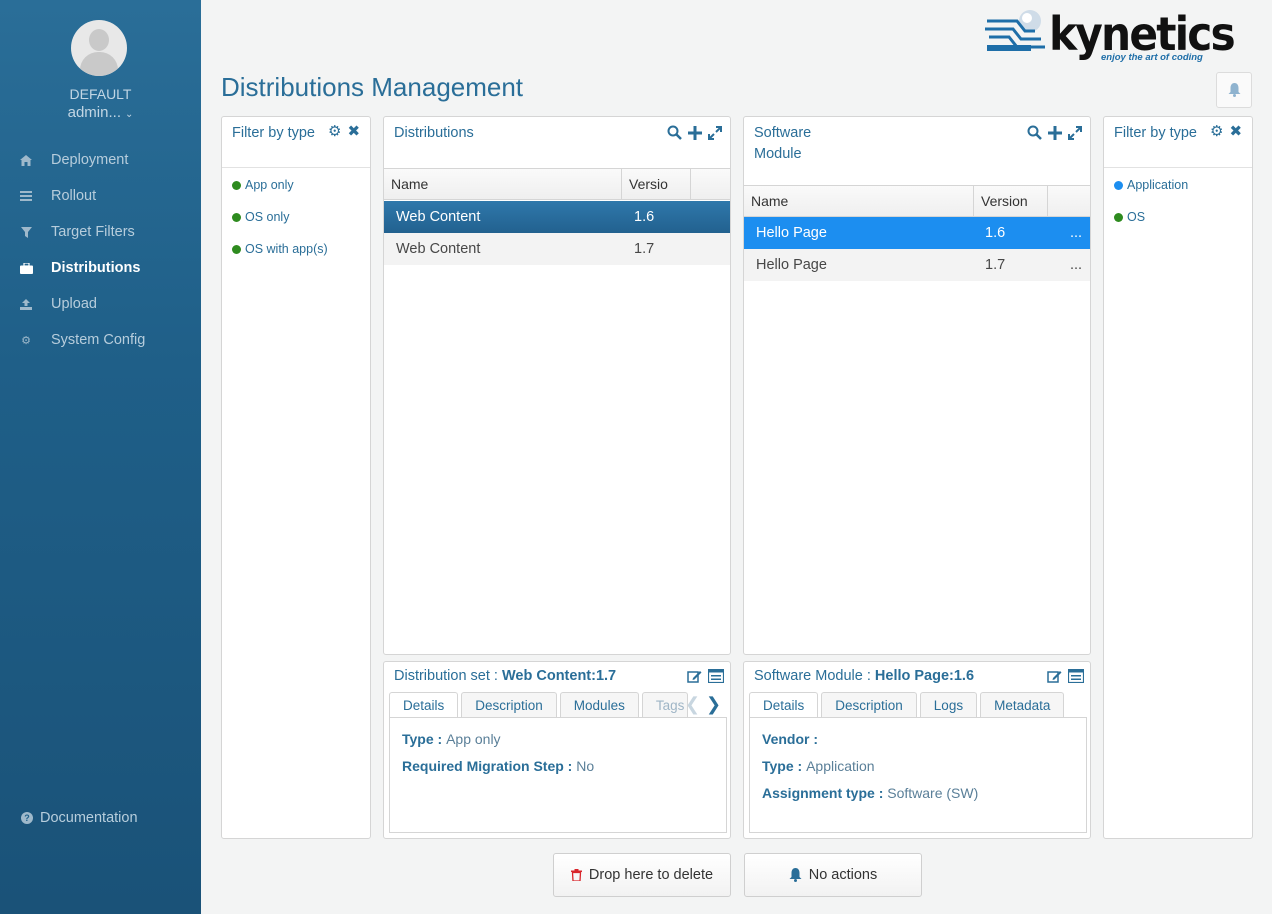  What do you see at coordinates (692, 704) in the screenshot?
I see `chevron-left-icon: ❮` at bounding box center [692, 704].